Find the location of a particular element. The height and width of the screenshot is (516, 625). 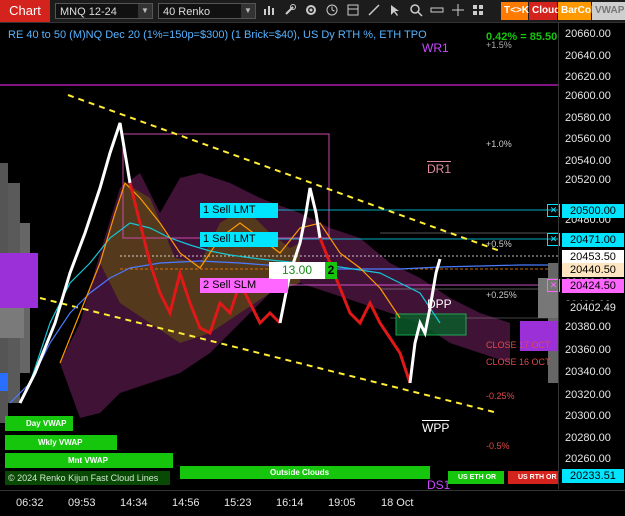

price-tick-label: 20580.00 is located at coordinates (588, 118).